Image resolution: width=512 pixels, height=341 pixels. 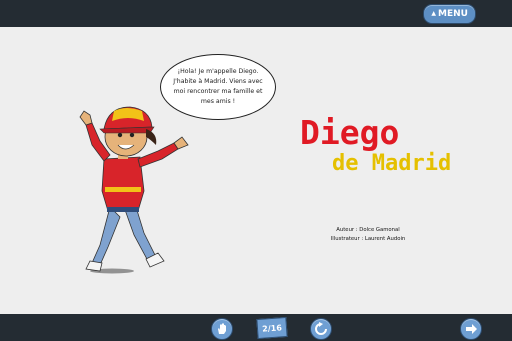 I want to click on hand-icon, so click(x=222, y=328).